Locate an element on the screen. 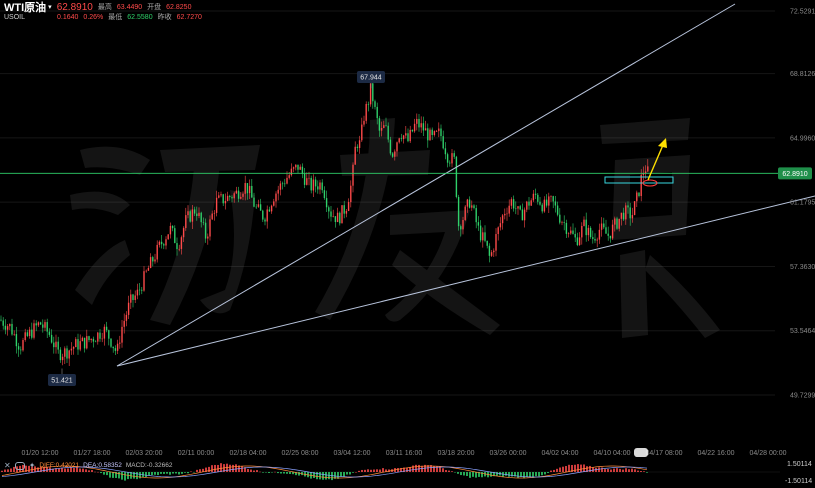  close-icon: ✕ is located at coordinates (7, 465).